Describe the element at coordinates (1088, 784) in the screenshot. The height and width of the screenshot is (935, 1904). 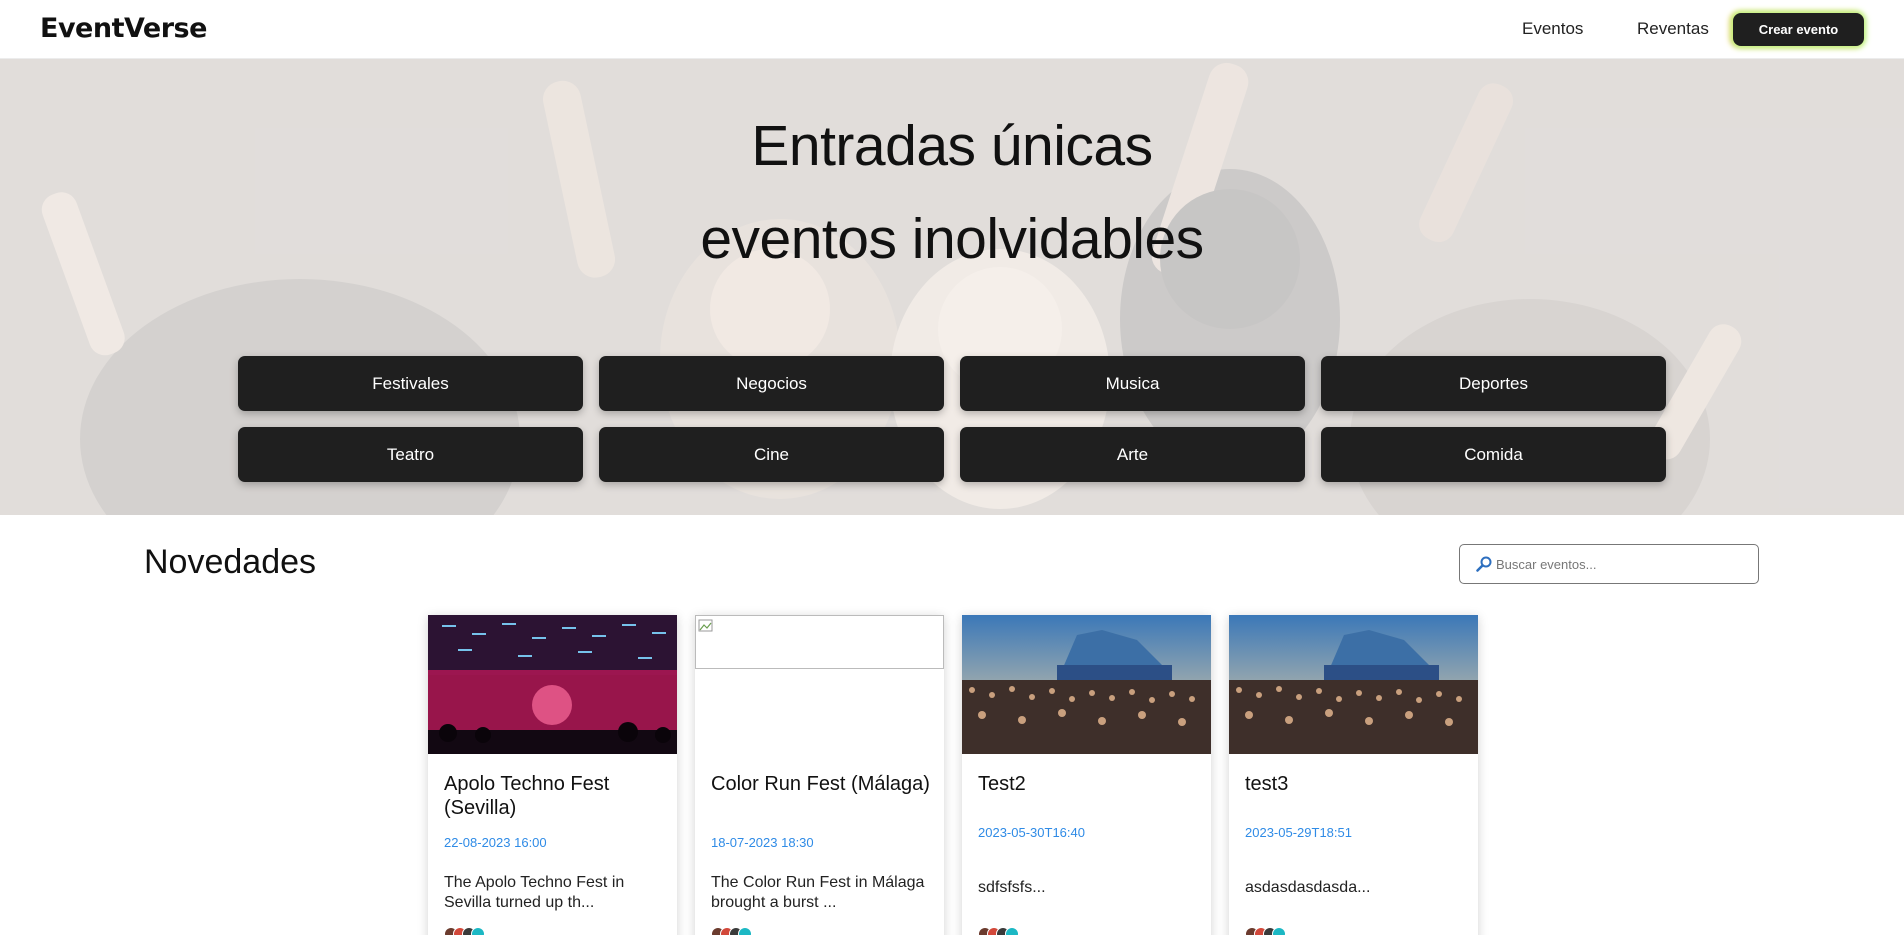
I see `event-title: Test2` at that location.